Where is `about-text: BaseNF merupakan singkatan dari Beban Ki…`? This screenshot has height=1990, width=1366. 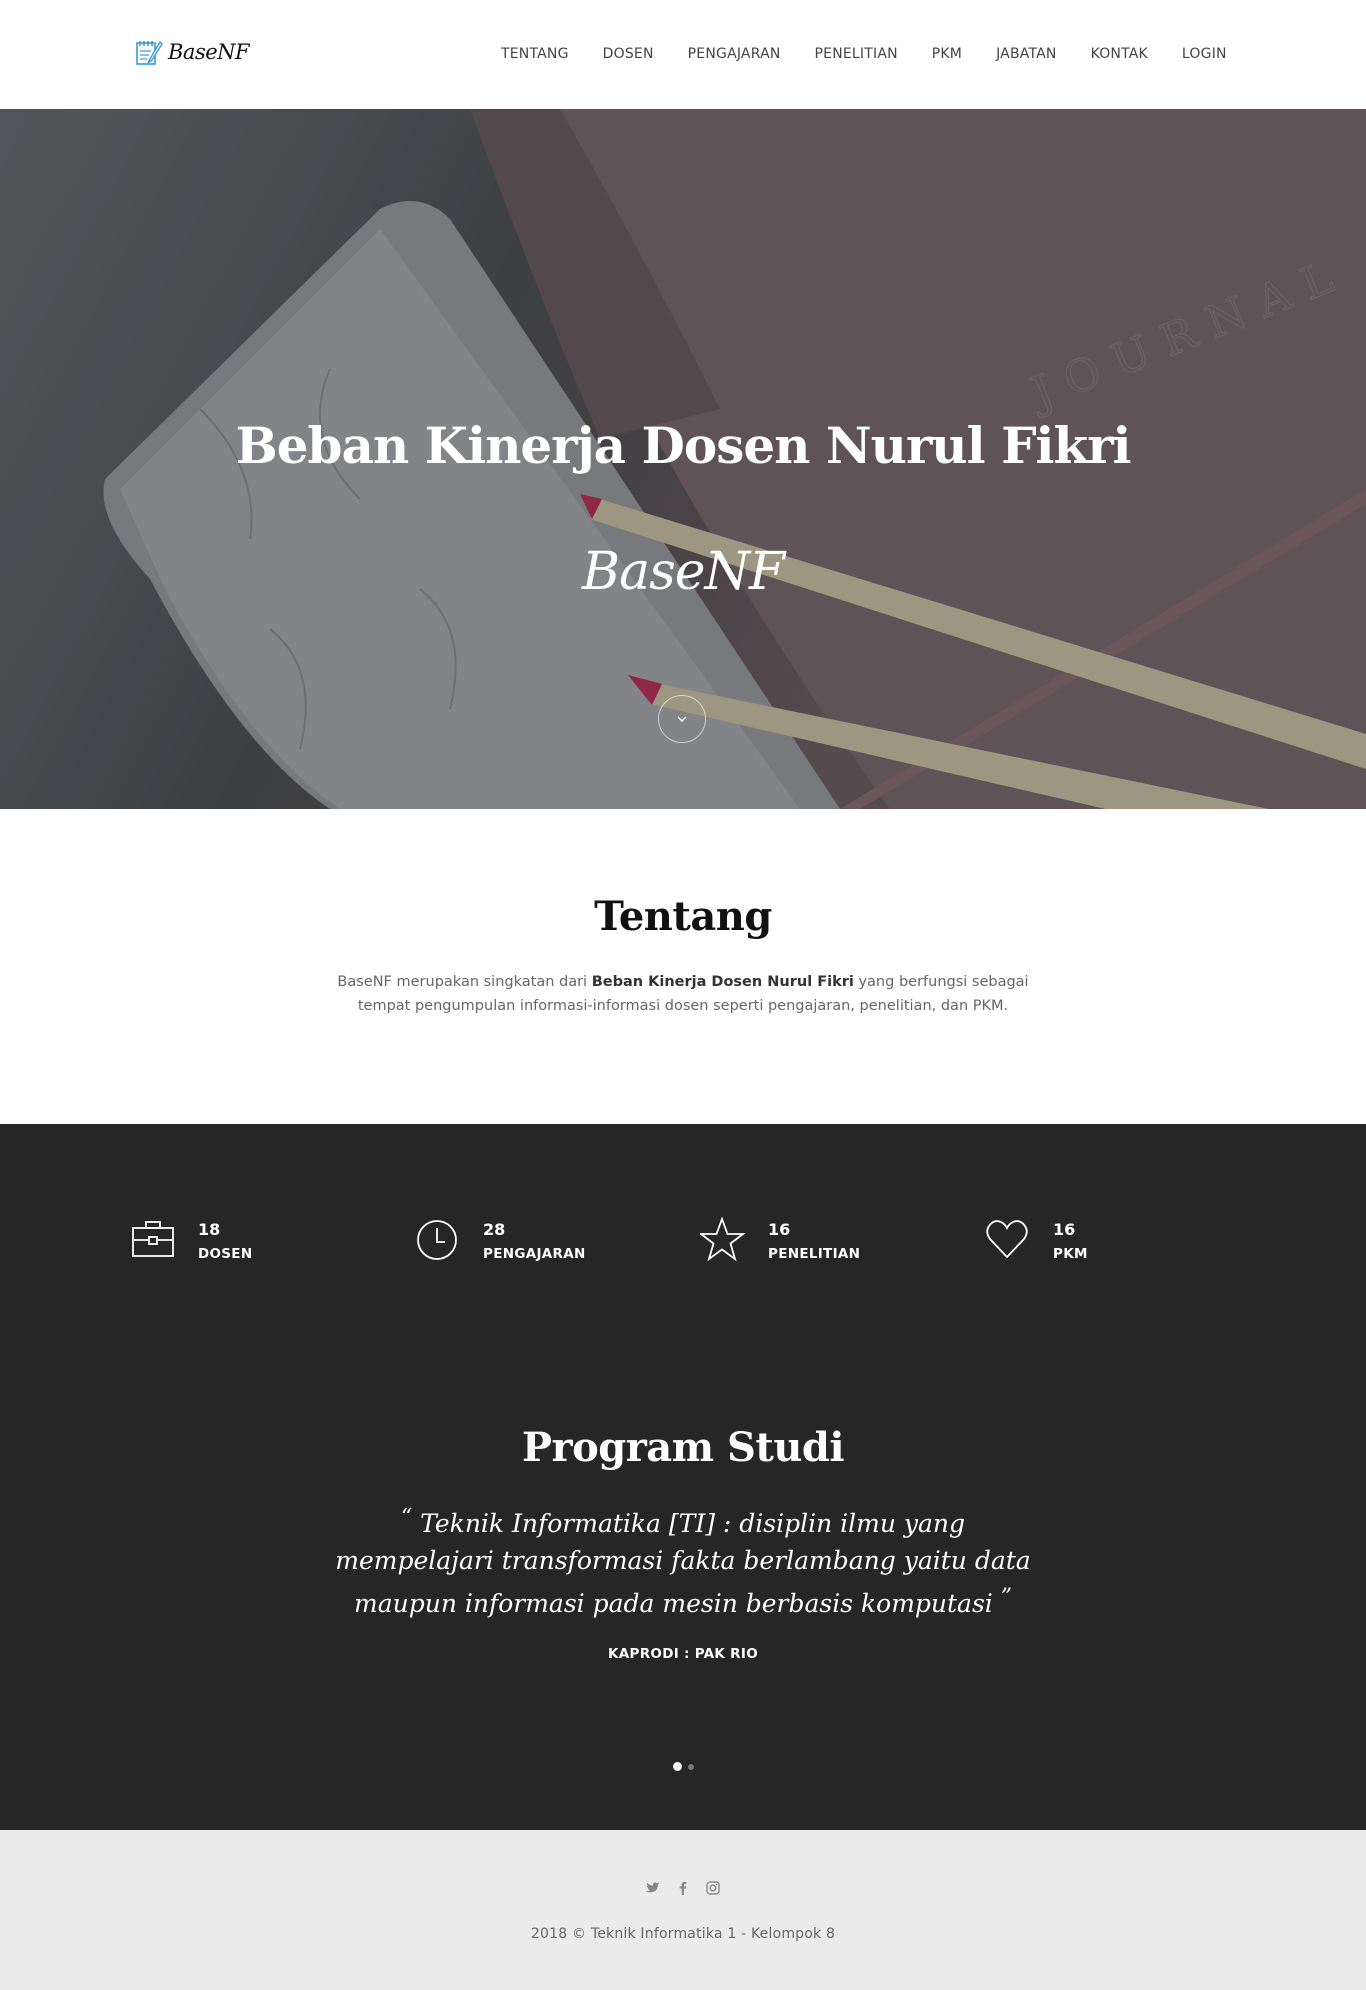
about-text: BaseNF merupakan singkatan dari Beban Ki… is located at coordinates (683, 994).